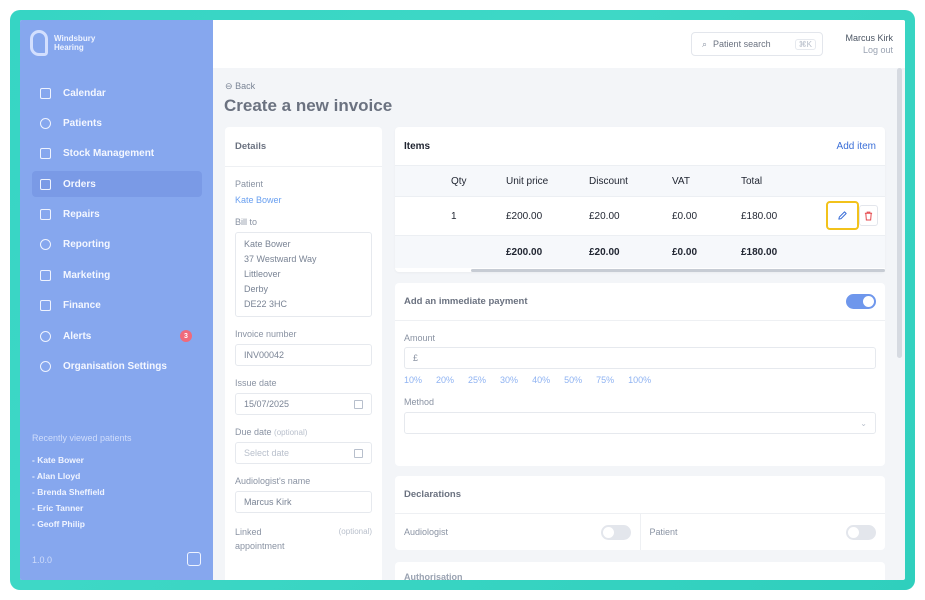 The height and width of the screenshot is (600, 925). I want to click on column-header-vat: VAT, so click(681, 181).